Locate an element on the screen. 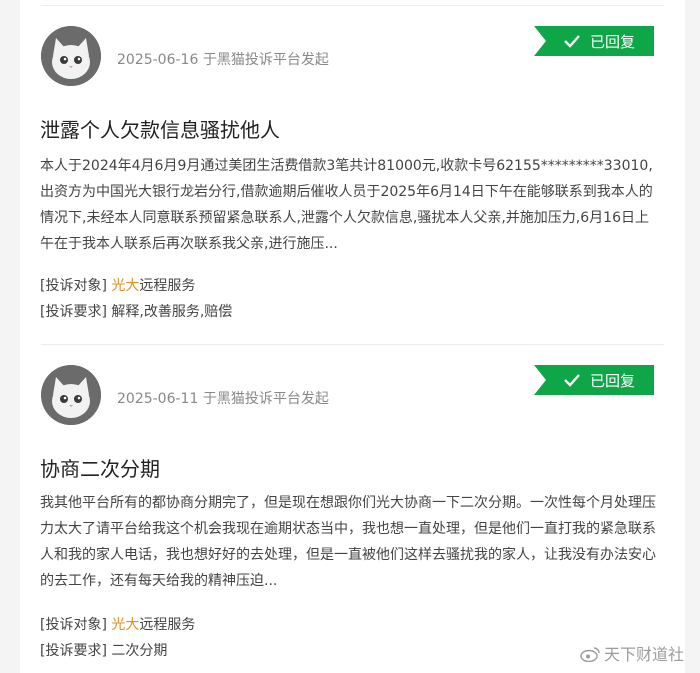 Image resolution: width=700 pixels, height=673 pixels. complaint-title: 泄露个人欠款信息骚扰他人 is located at coordinates (160, 128).